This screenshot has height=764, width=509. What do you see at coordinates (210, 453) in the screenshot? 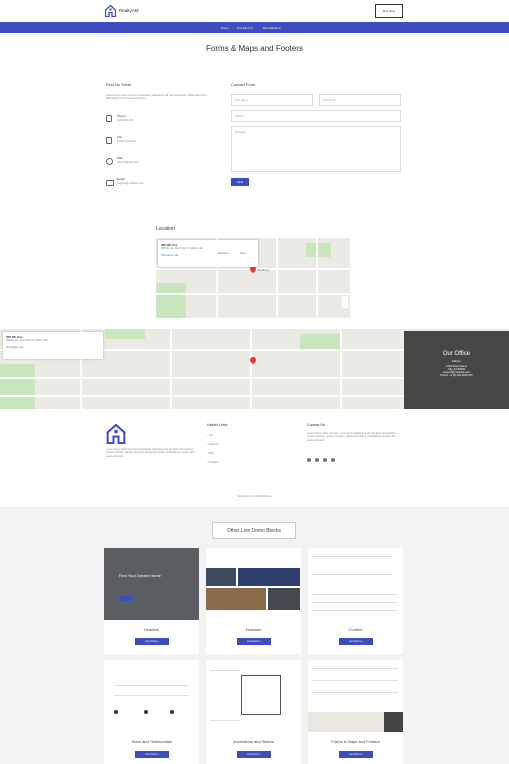
I see `footer-link-blog: › Blog` at bounding box center [210, 453].